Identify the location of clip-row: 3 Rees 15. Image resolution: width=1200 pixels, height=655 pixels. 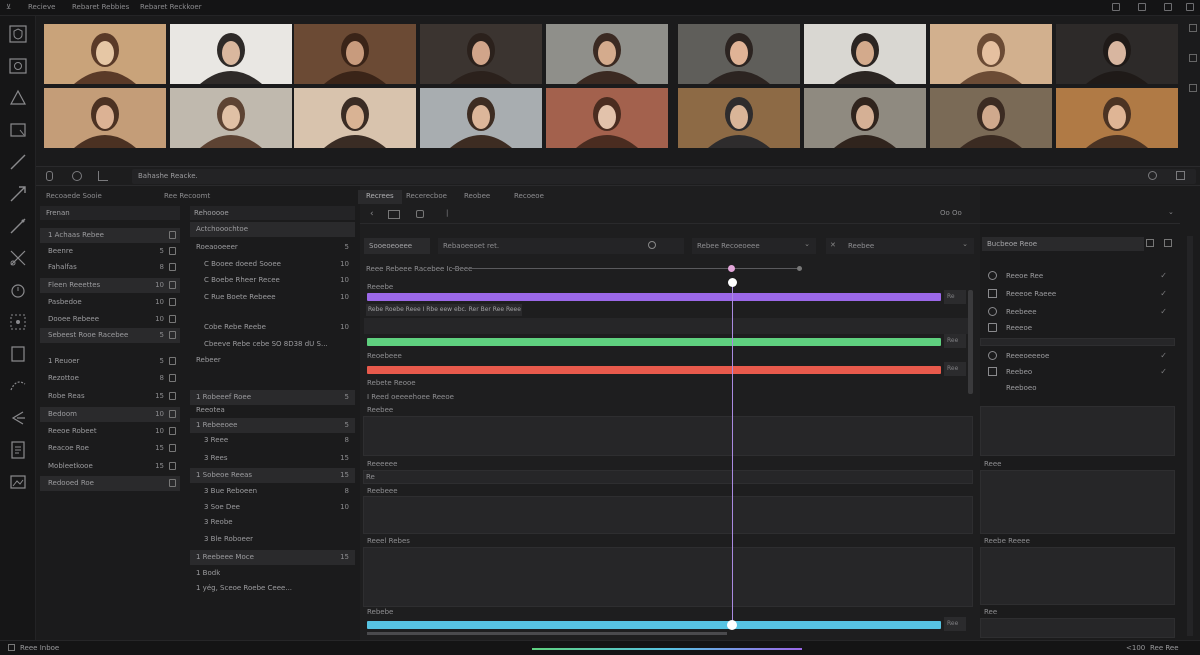
(272, 458).